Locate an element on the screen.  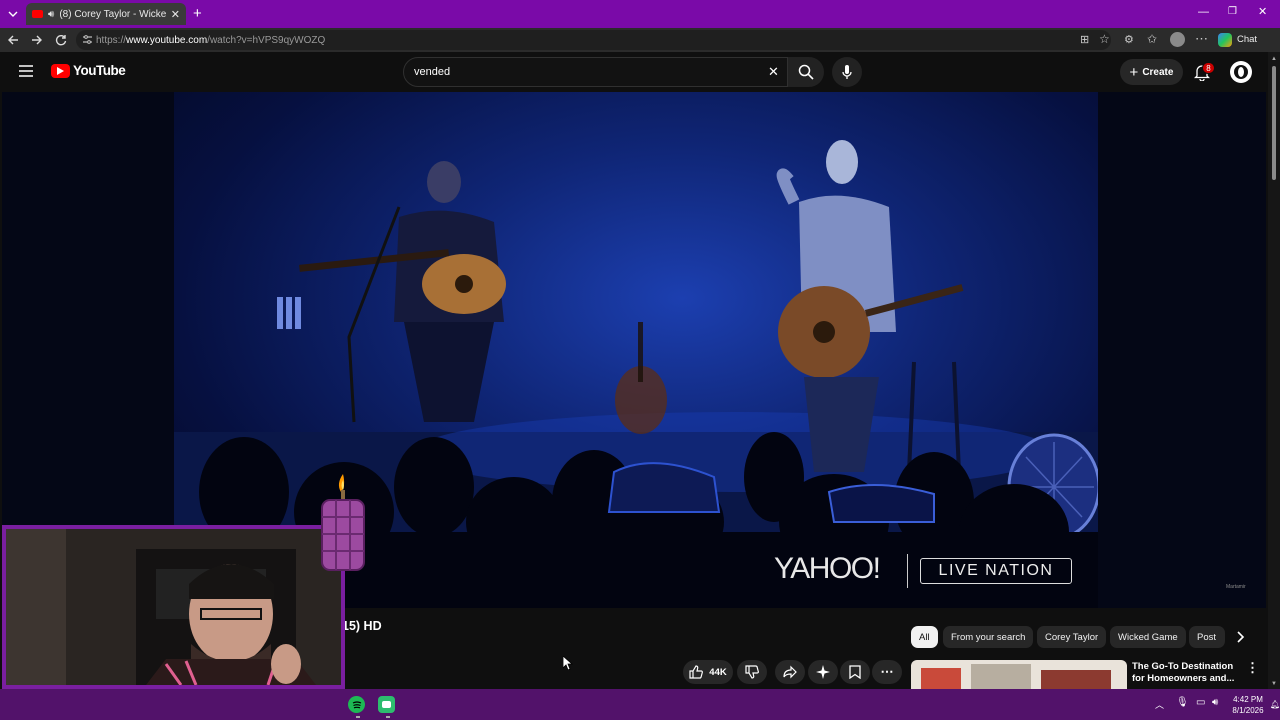
chip-all: All is located at coordinates (924, 637).